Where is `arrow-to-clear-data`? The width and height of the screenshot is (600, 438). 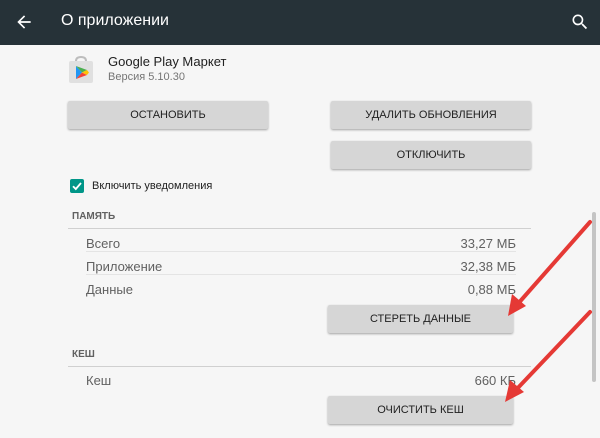 arrow-to-clear-data is located at coordinates (550, 268).